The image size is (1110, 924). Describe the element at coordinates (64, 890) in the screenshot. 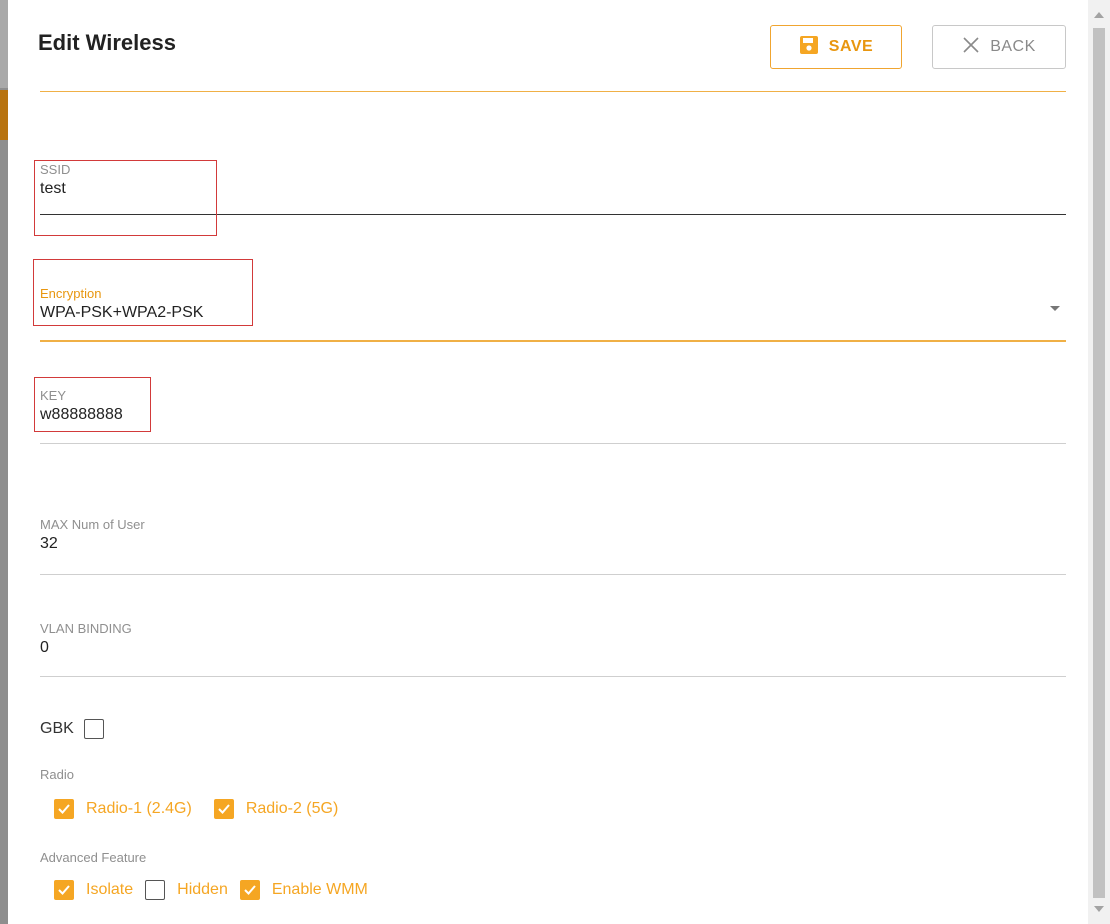

I see `isolate-checkbox` at that location.